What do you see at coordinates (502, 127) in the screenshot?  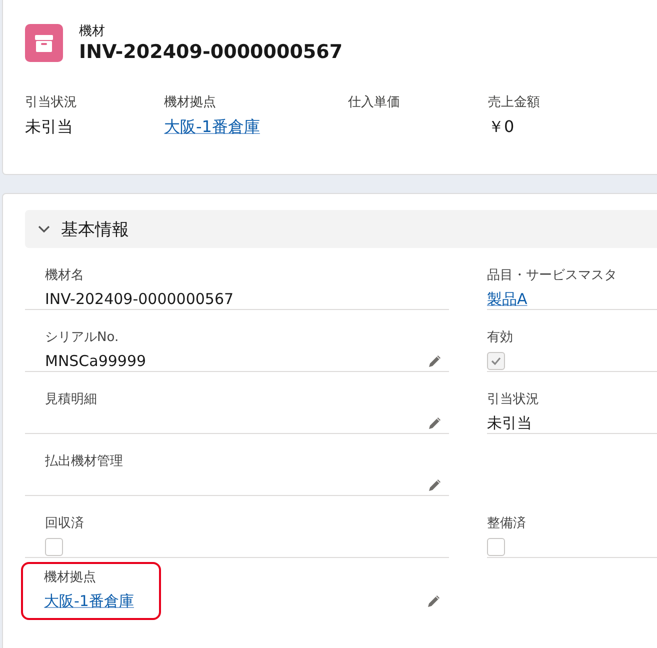 I see `field-value: ￥0` at bounding box center [502, 127].